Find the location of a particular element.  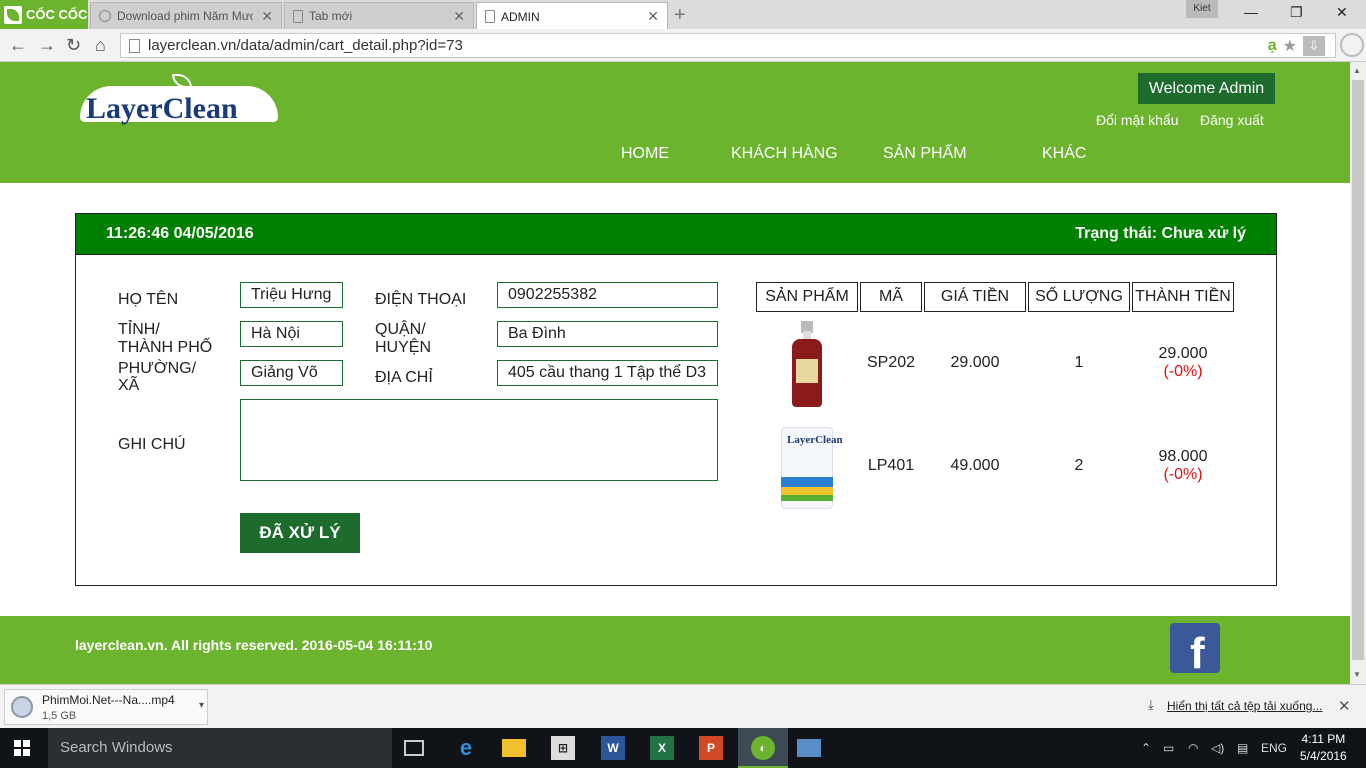

language-indicator: ENG is located at coordinates (1274, 748).